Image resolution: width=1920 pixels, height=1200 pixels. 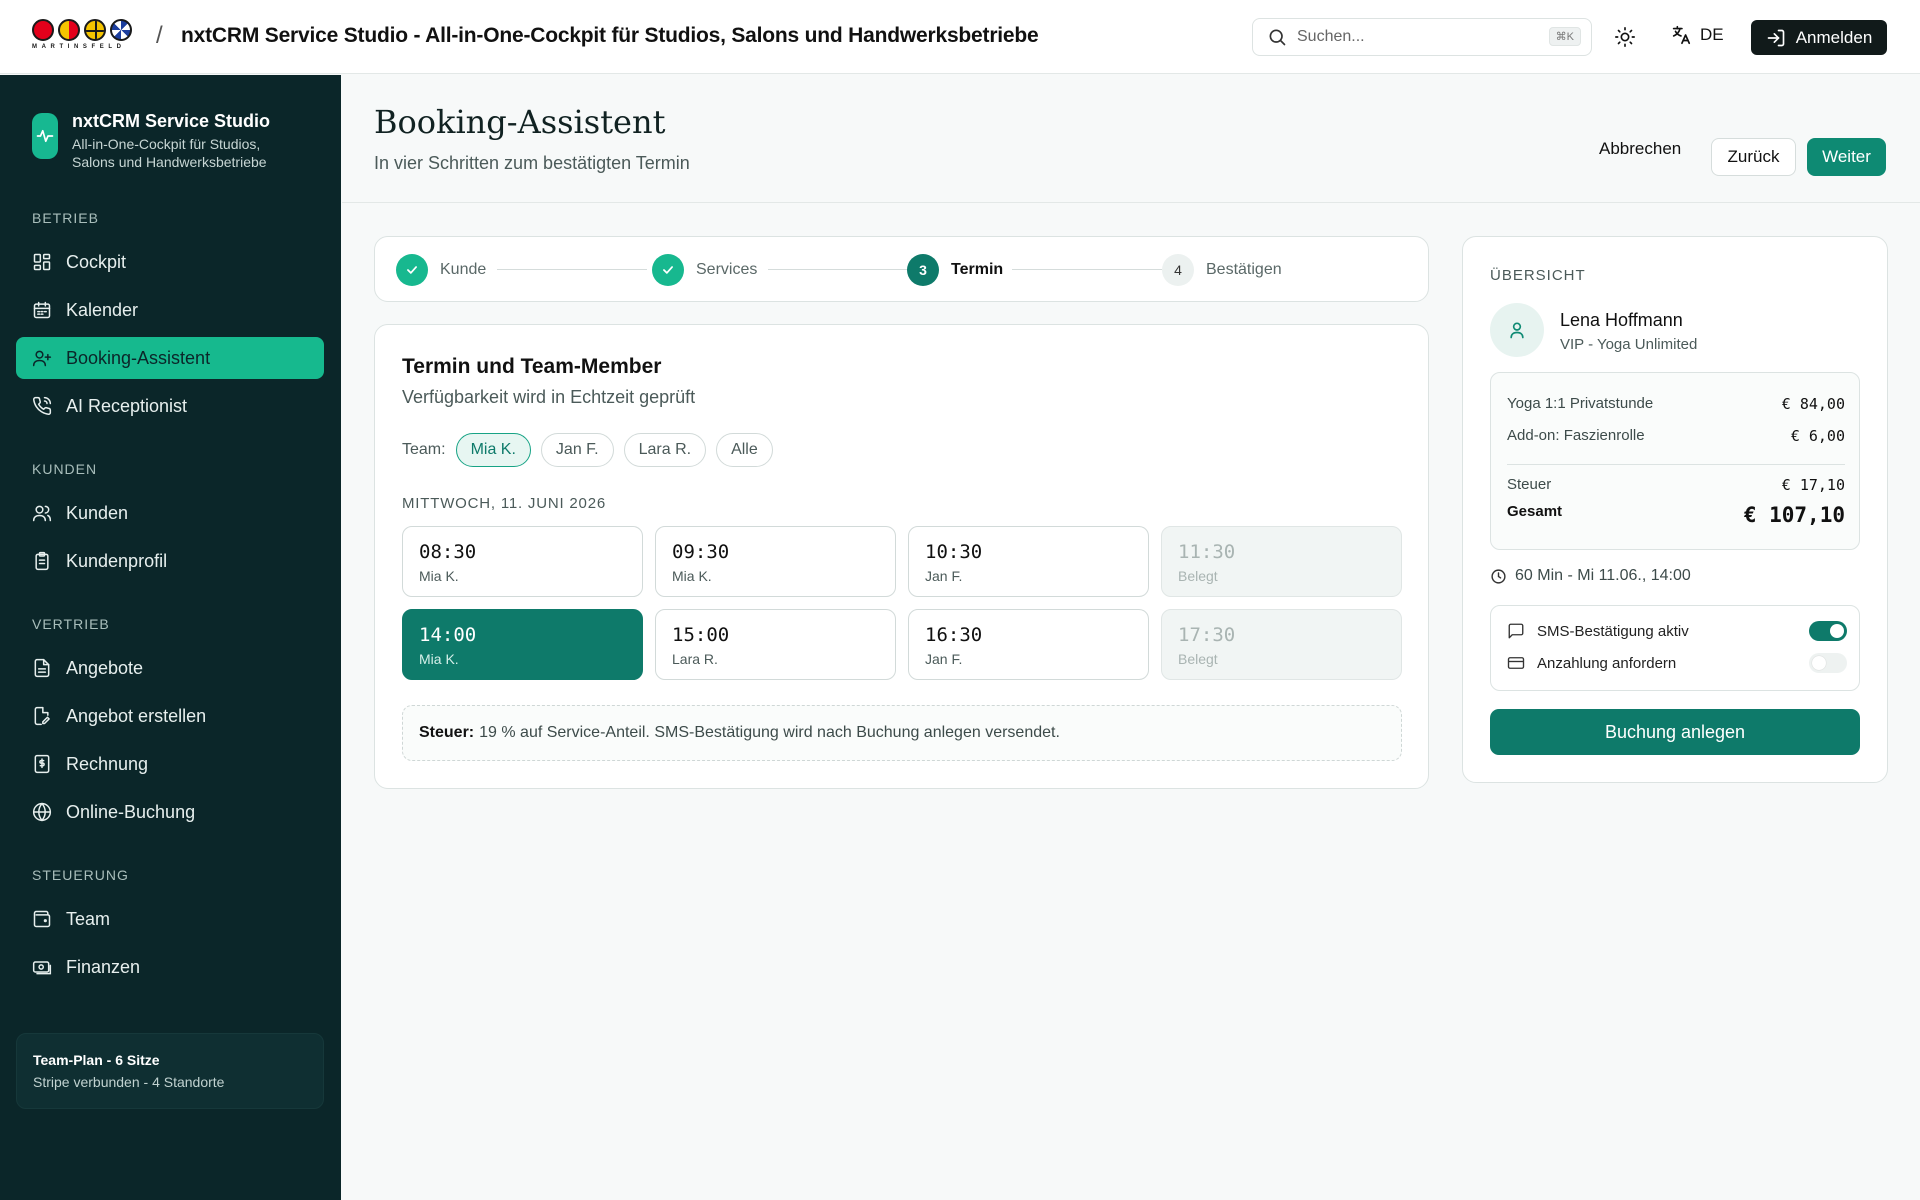 I want to click on date-label: MITTWOCH, 11. JUNI 2026, so click(x=504, y=503).